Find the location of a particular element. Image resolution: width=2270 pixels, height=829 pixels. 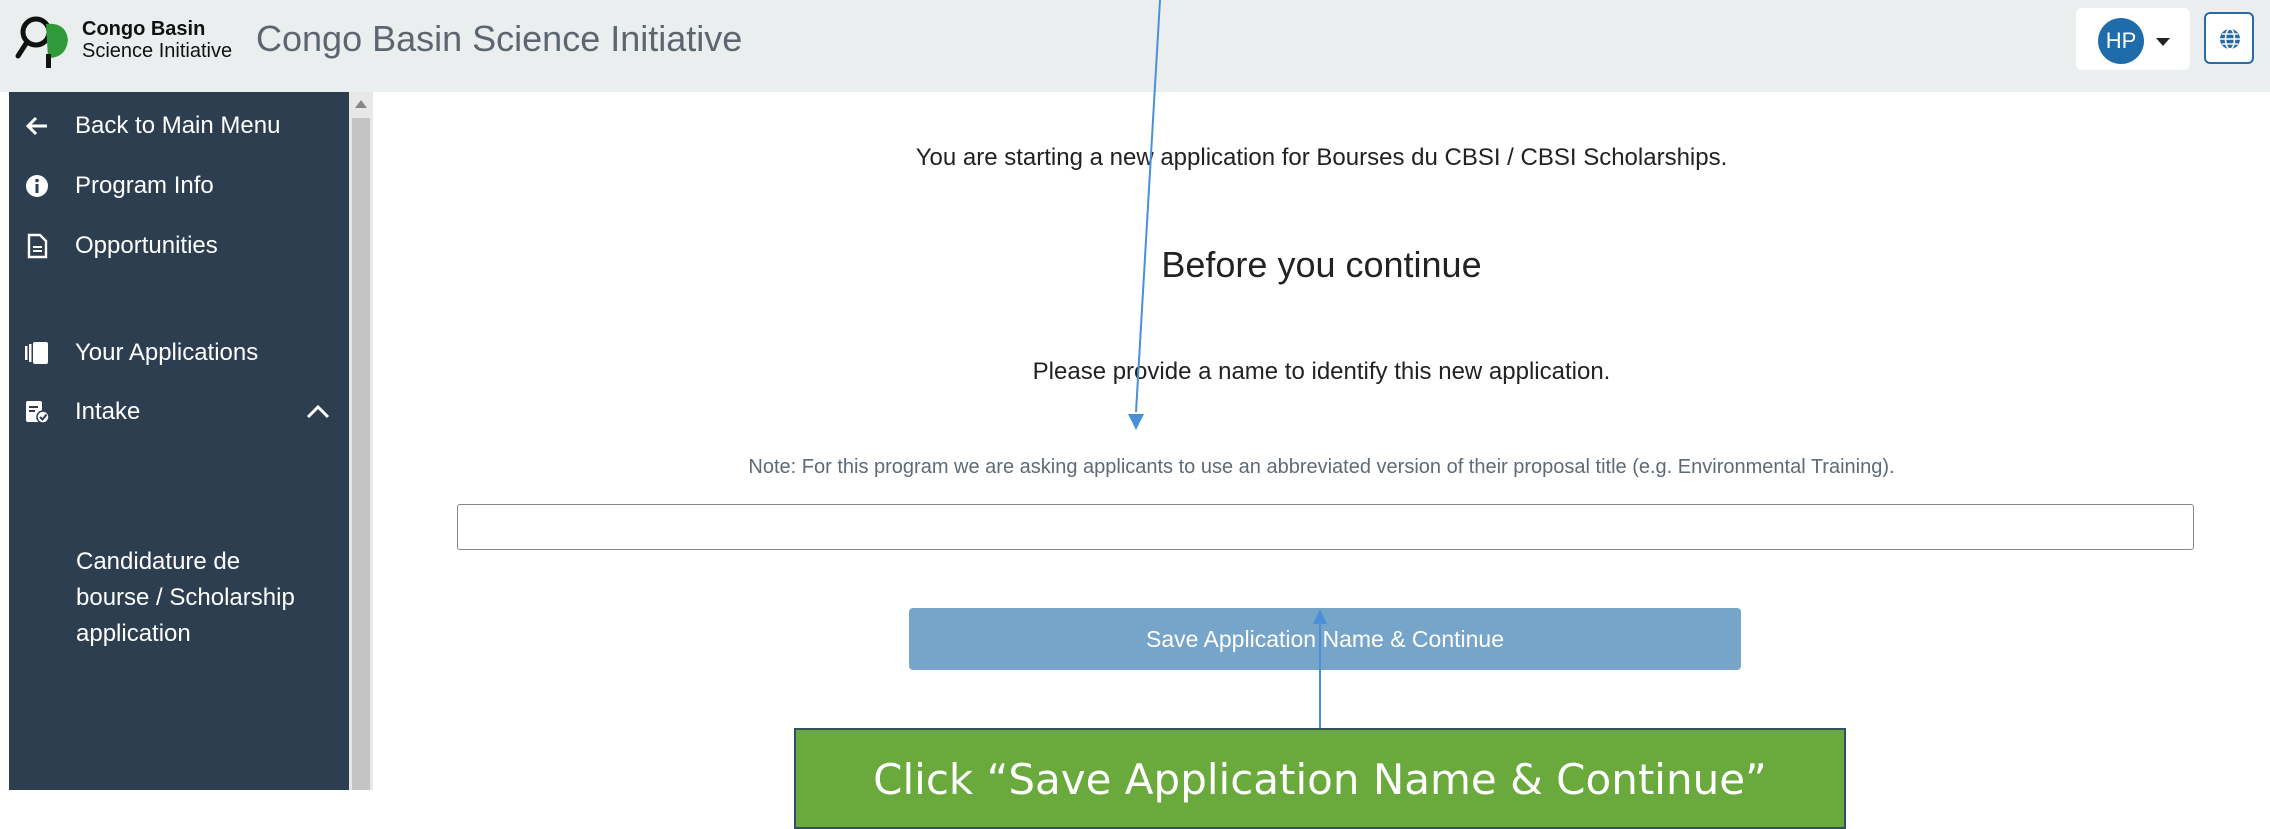

sidebar-item-label: Intake is located at coordinates (108, 411).